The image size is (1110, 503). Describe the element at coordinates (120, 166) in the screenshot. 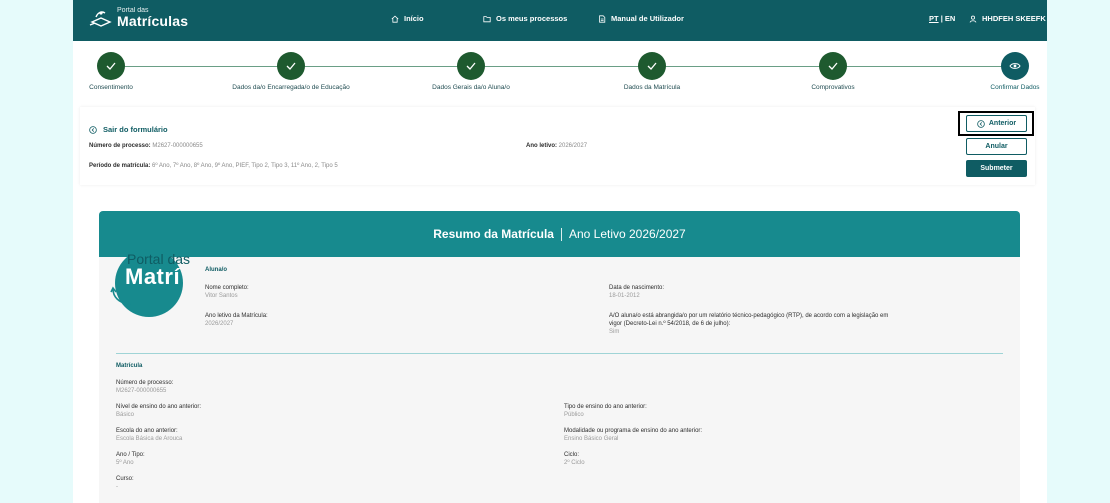

I see `enrollment-period-label: Período de matrícula:` at that location.